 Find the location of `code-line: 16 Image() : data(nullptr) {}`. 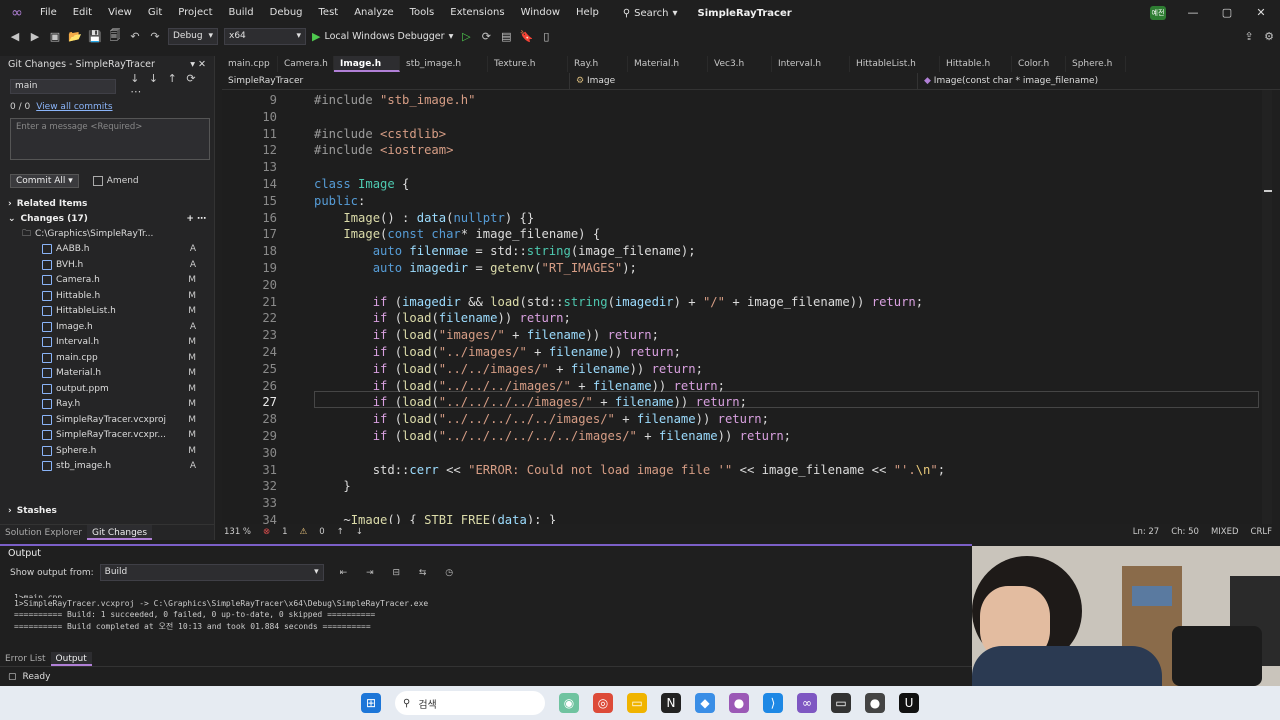

code-line: 16 Image() : data(nullptr) {} is located at coordinates (747, 218).